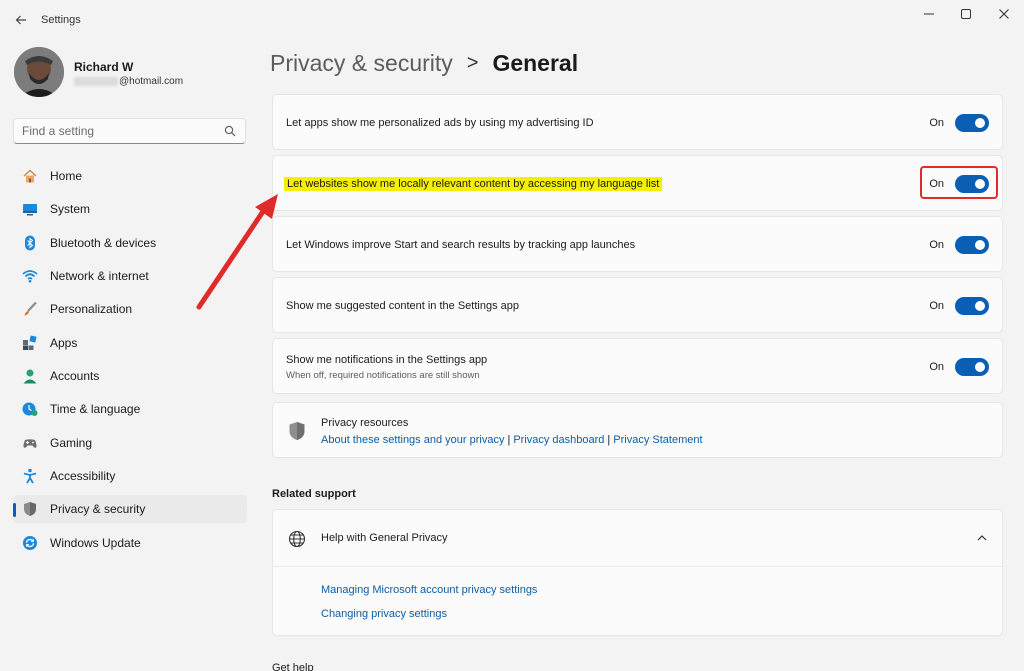 The height and width of the screenshot is (671, 1024). Describe the element at coordinates (297, 539) in the screenshot. I see `globe-icon` at that location.